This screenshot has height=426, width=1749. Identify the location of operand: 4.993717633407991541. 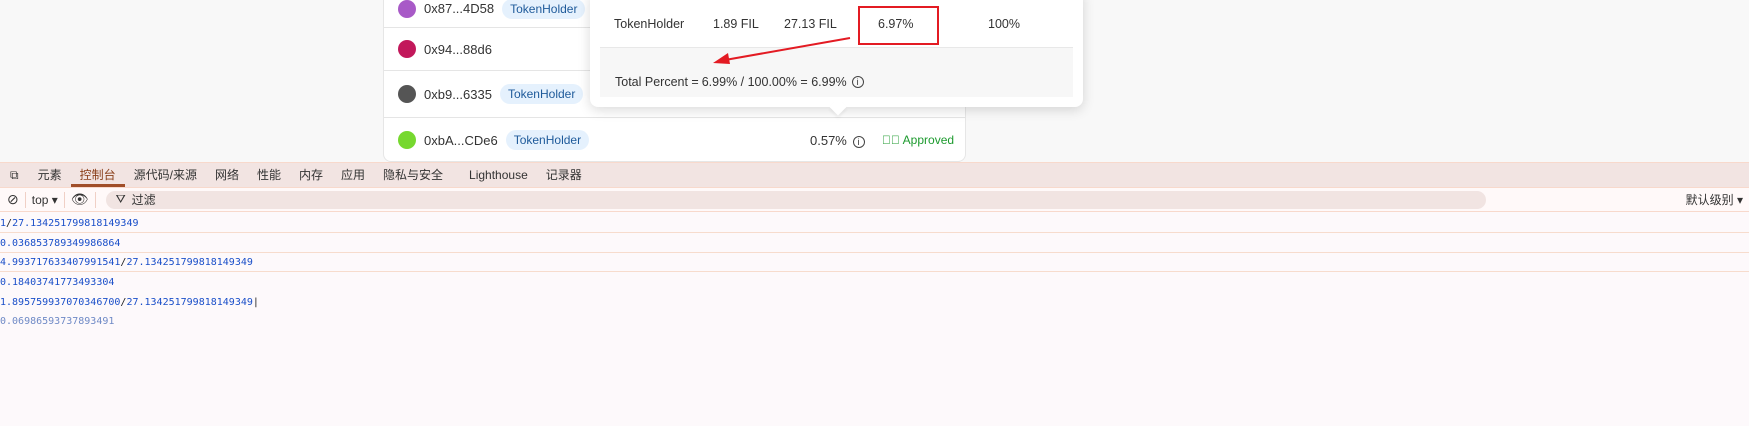
(60, 262).